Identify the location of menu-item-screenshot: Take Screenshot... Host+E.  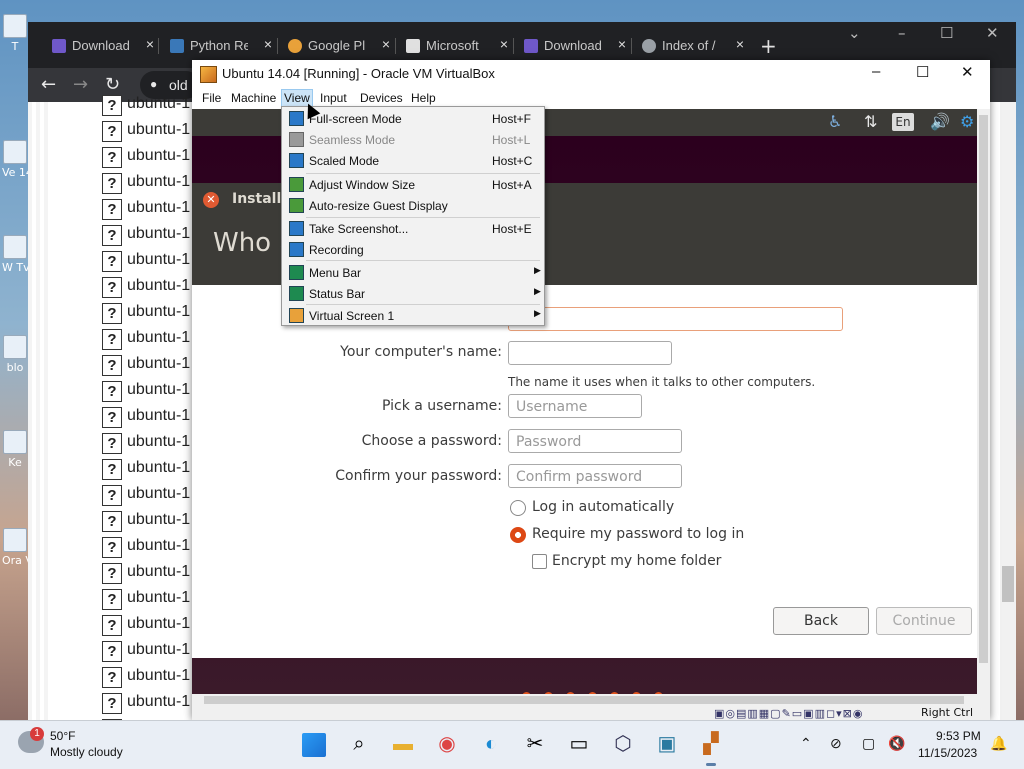
(413, 228).